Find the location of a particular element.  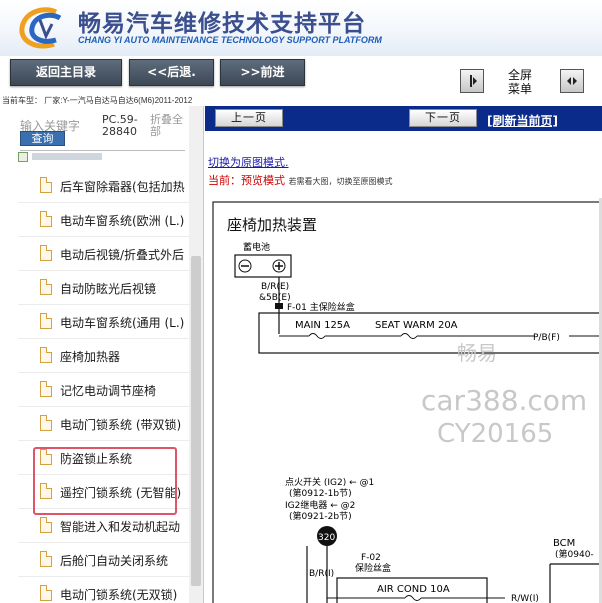

expand-menu-button is located at coordinates (572, 81).